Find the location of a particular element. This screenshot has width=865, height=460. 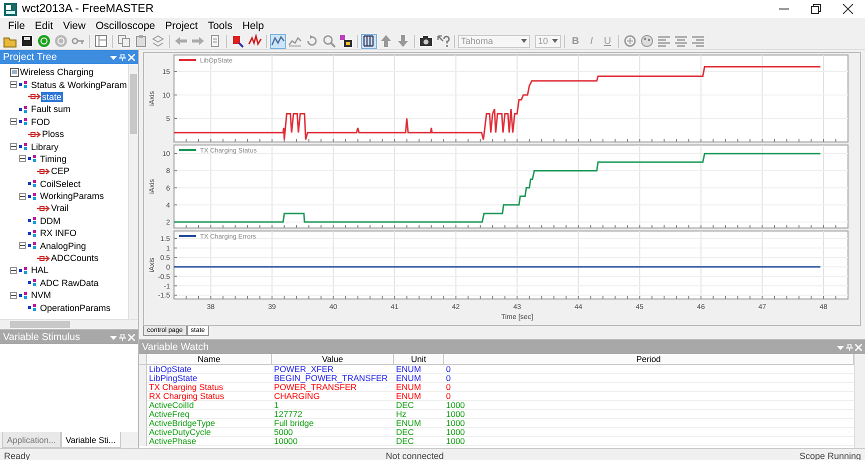

menu-item: Oscilloscope is located at coordinates (126, 26).